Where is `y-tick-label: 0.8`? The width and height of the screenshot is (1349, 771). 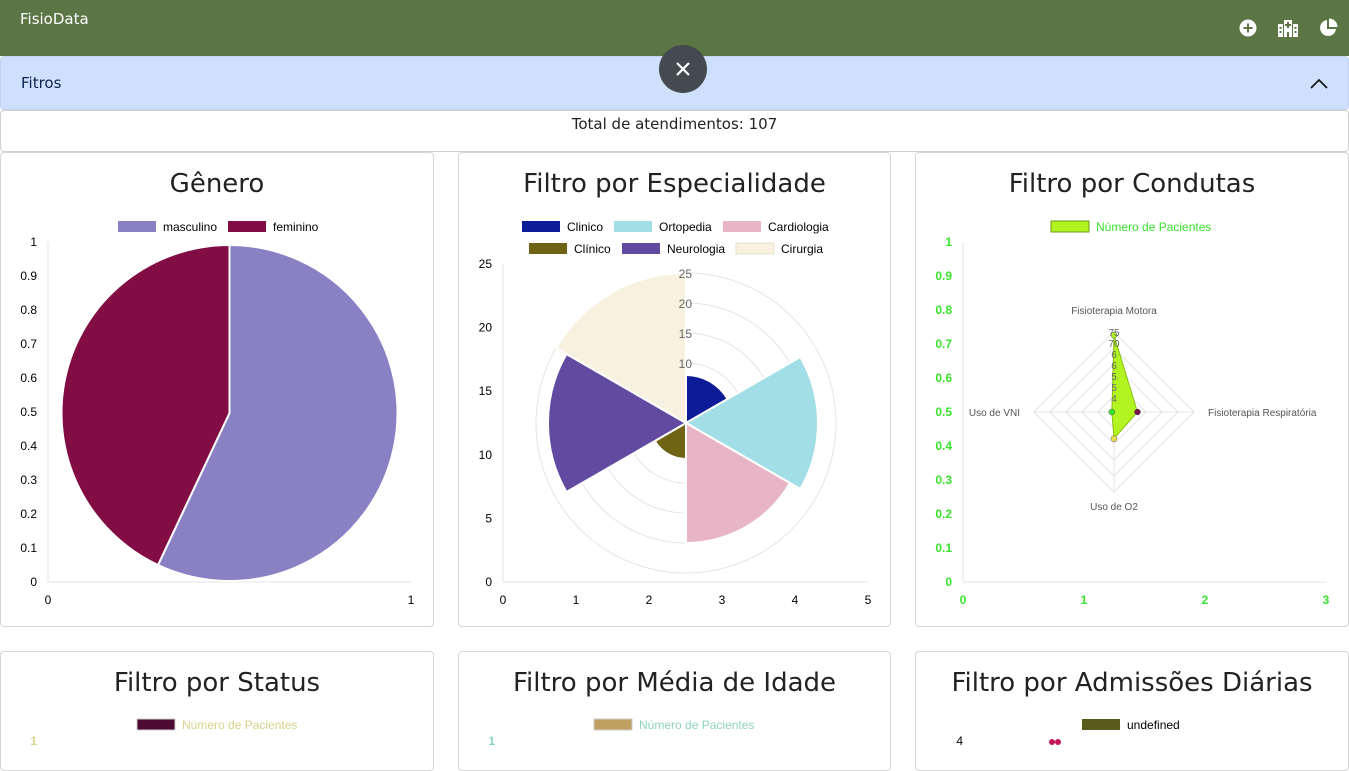 y-tick-label: 0.8 is located at coordinates (28, 310).